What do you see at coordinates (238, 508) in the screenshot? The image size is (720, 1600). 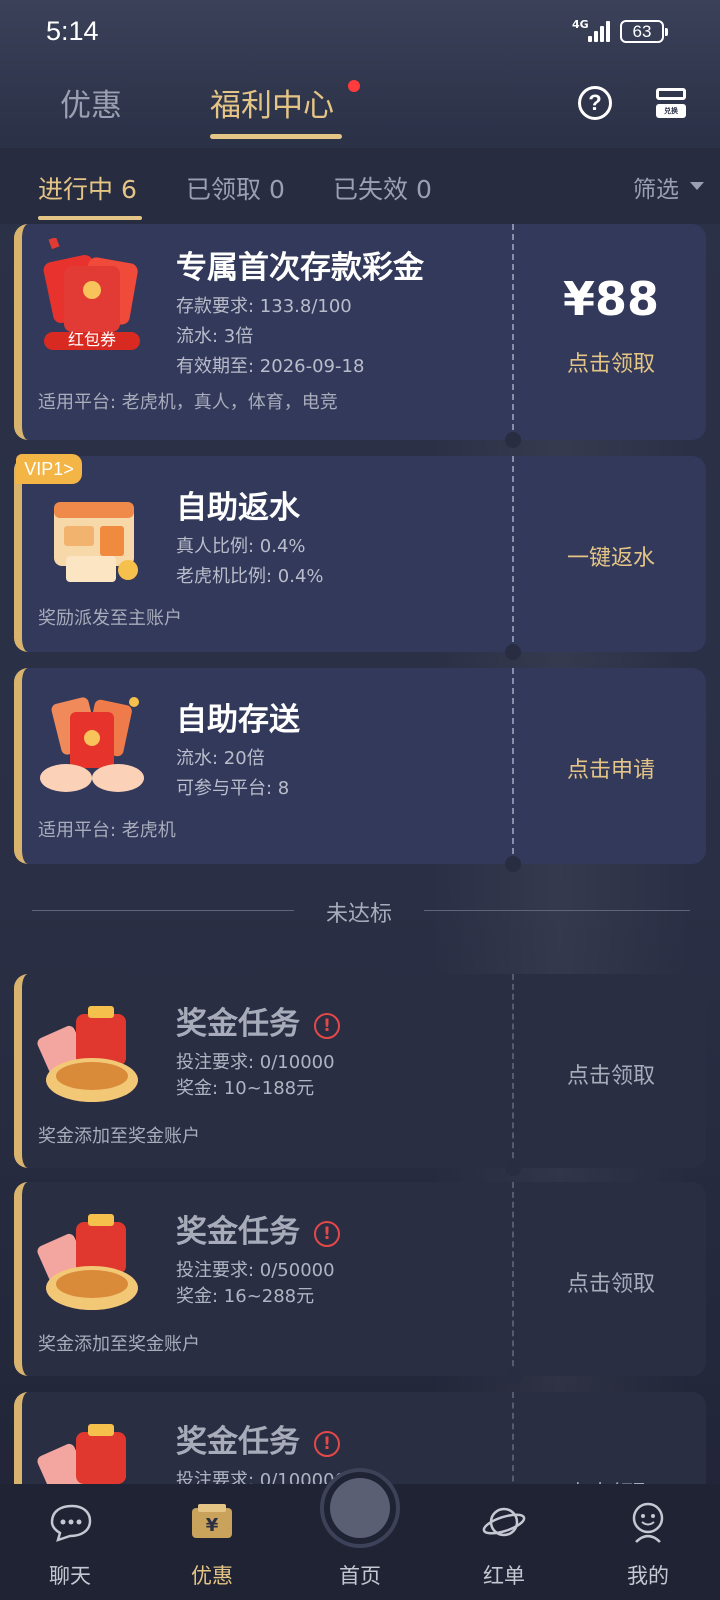 I see `card-title: 自助返水` at bounding box center [238, 508].